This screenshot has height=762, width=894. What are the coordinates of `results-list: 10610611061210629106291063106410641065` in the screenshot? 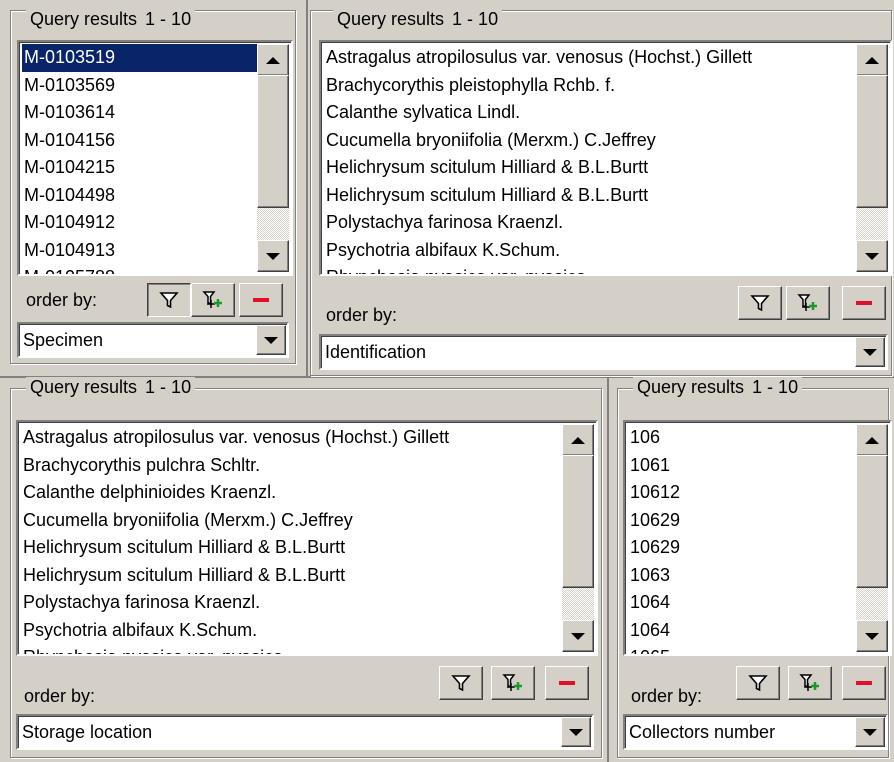 It's located at (757, 538).